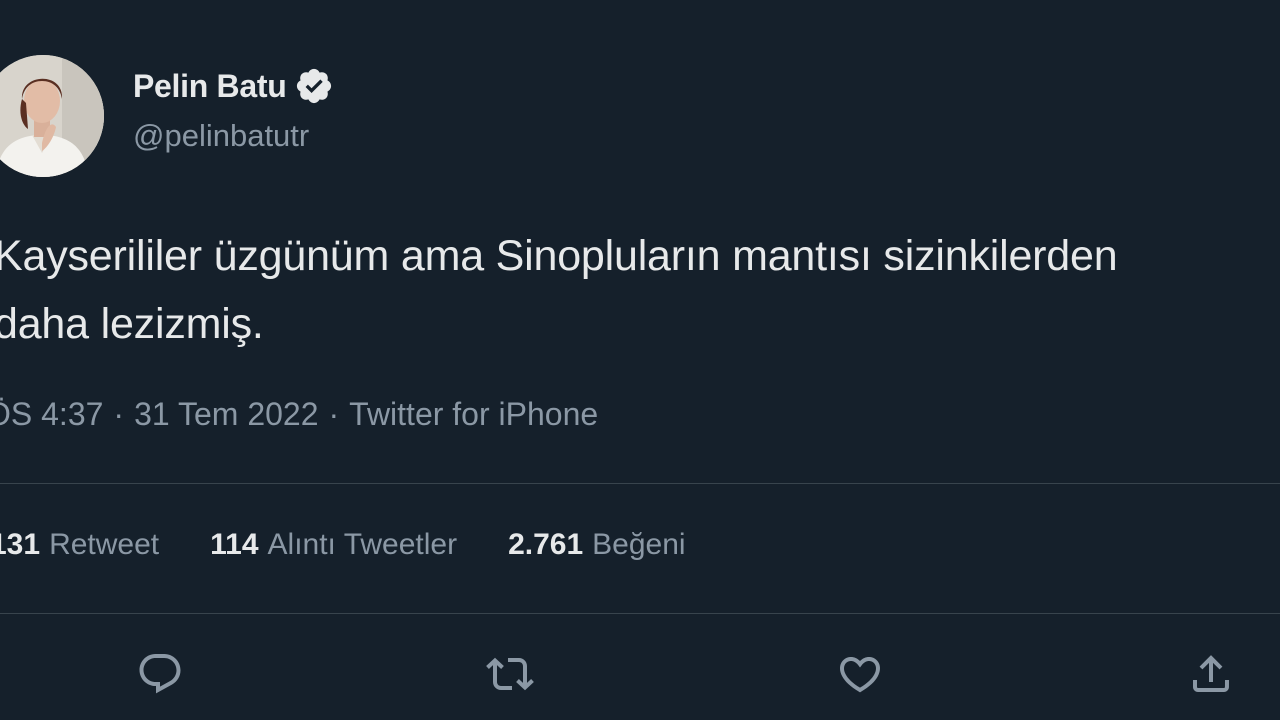  I want to click on like-count: 2.761, so click(546, 544).